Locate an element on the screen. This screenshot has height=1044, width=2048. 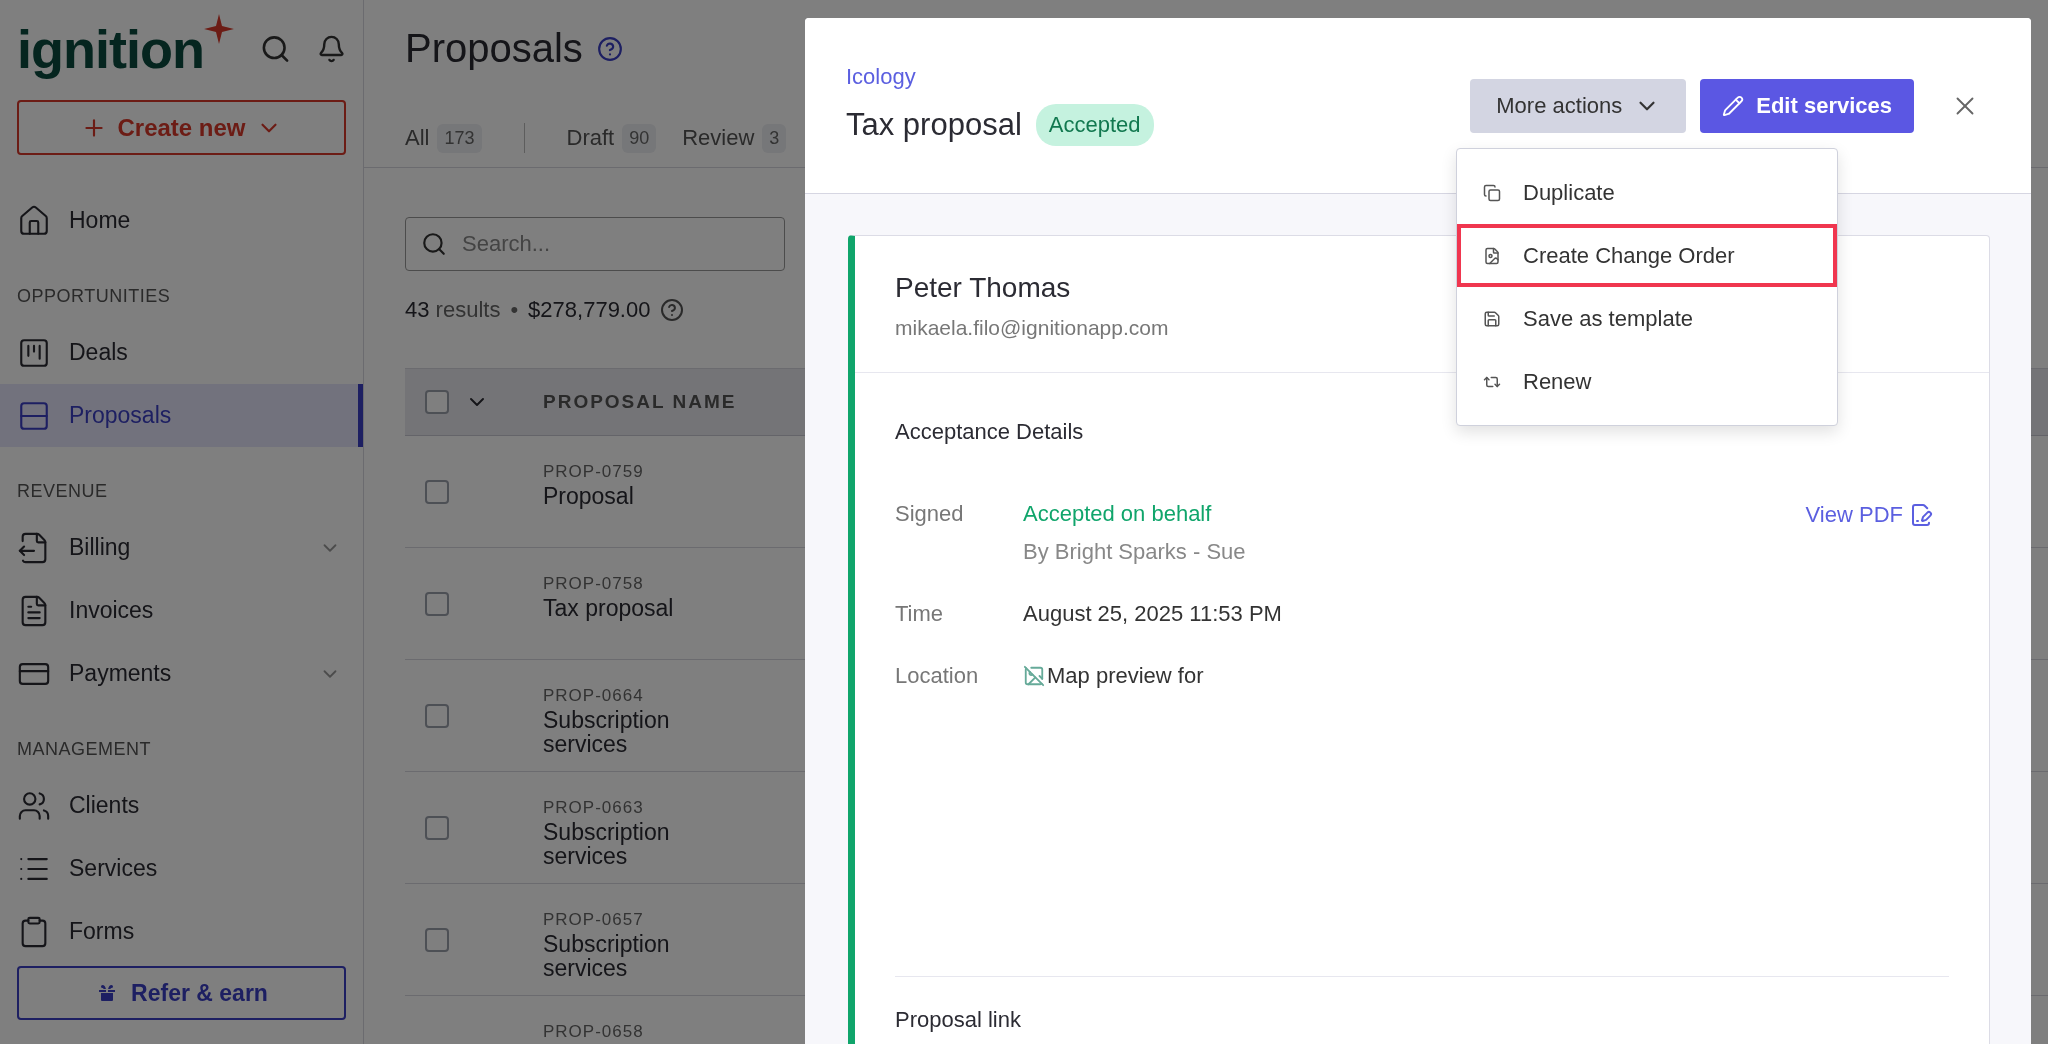
nav-item: Billing is located at coordinates (181, 547).